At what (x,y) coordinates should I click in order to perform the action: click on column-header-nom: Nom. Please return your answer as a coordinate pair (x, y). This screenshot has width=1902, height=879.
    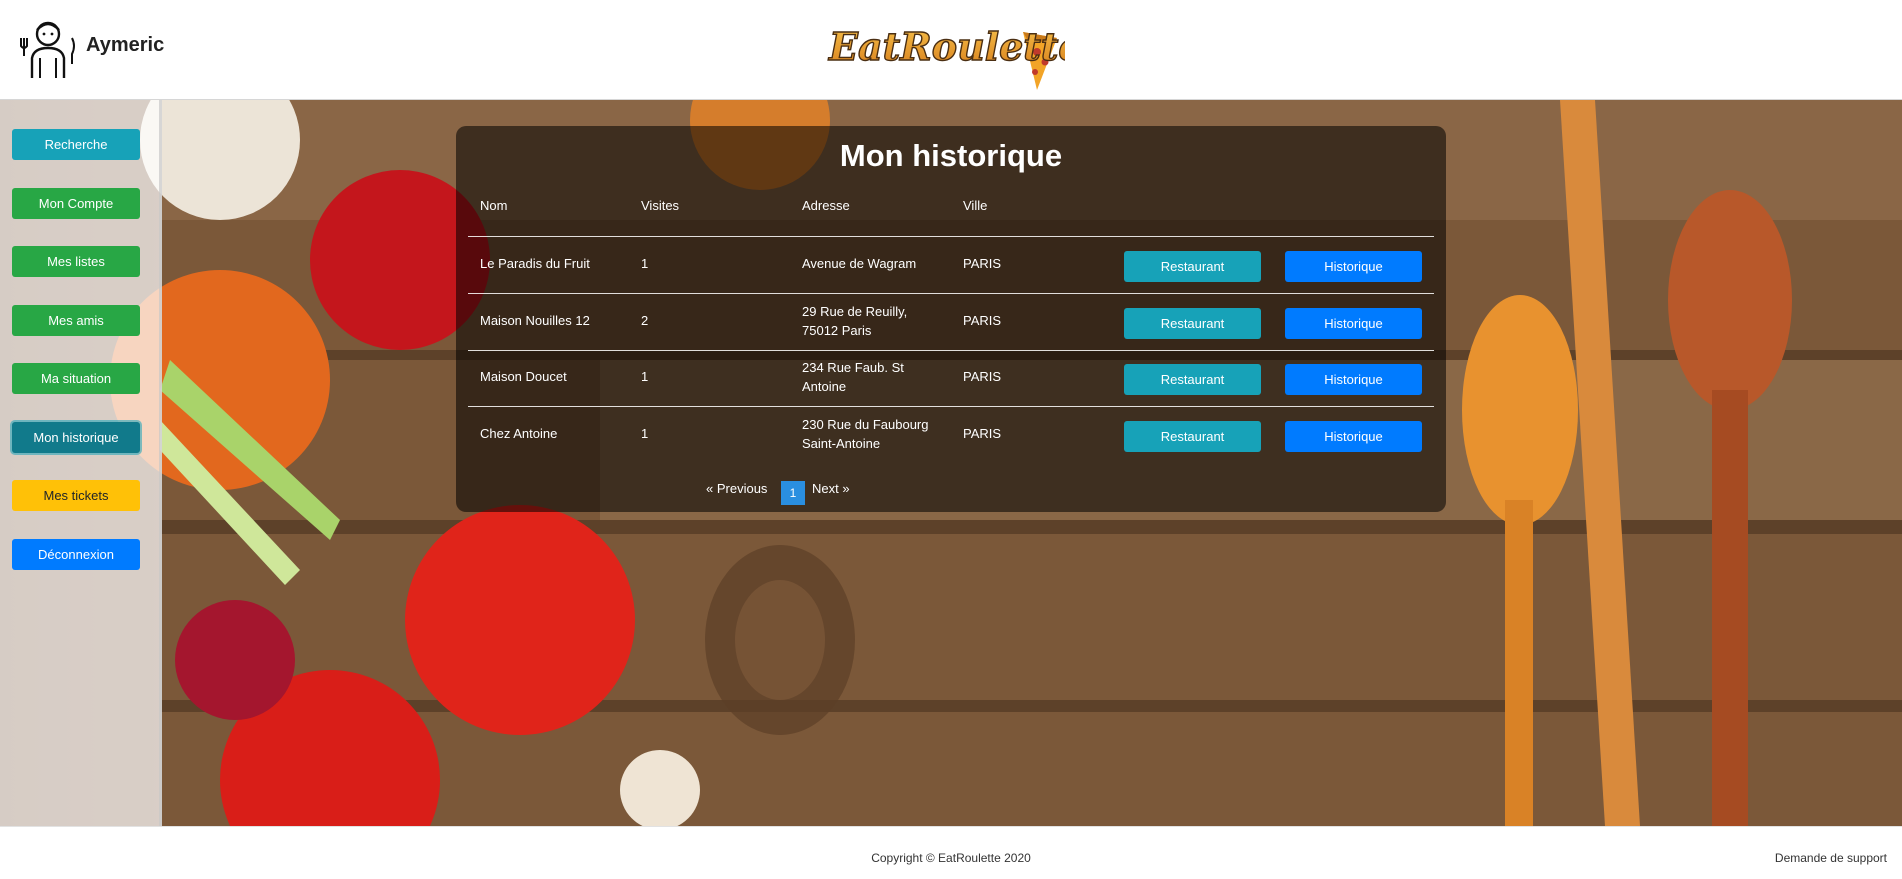
    Looking at the image, I should click on (494, 205).